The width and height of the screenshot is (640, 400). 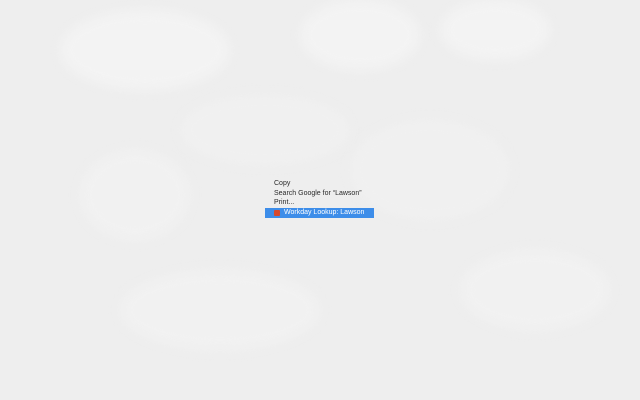 What do you see at coordinates (277, 212) in the screenshot?
I see `workday-extension-icon` at bounding box center [277, 212].